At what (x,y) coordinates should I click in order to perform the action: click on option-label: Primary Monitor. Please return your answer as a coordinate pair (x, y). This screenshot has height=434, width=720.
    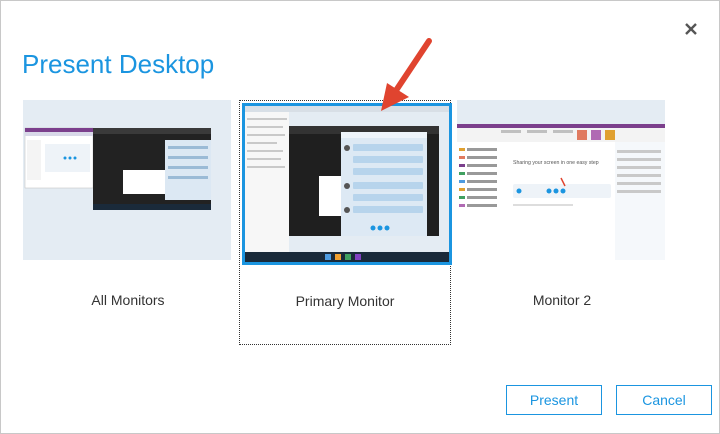
    Looking at the image, I should click on (345, 301).